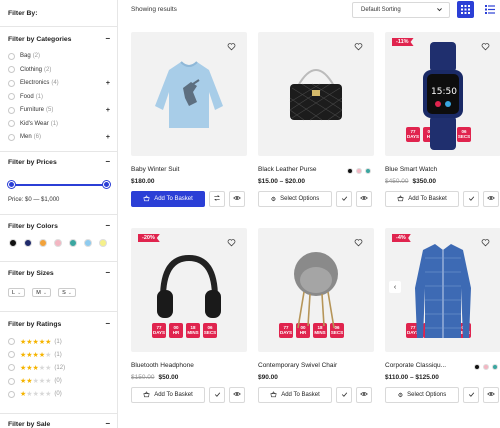  Describe the element at coordinates (281, 181) in the screenshot. I see `product-price: $15.00 – $20.00` at that location.